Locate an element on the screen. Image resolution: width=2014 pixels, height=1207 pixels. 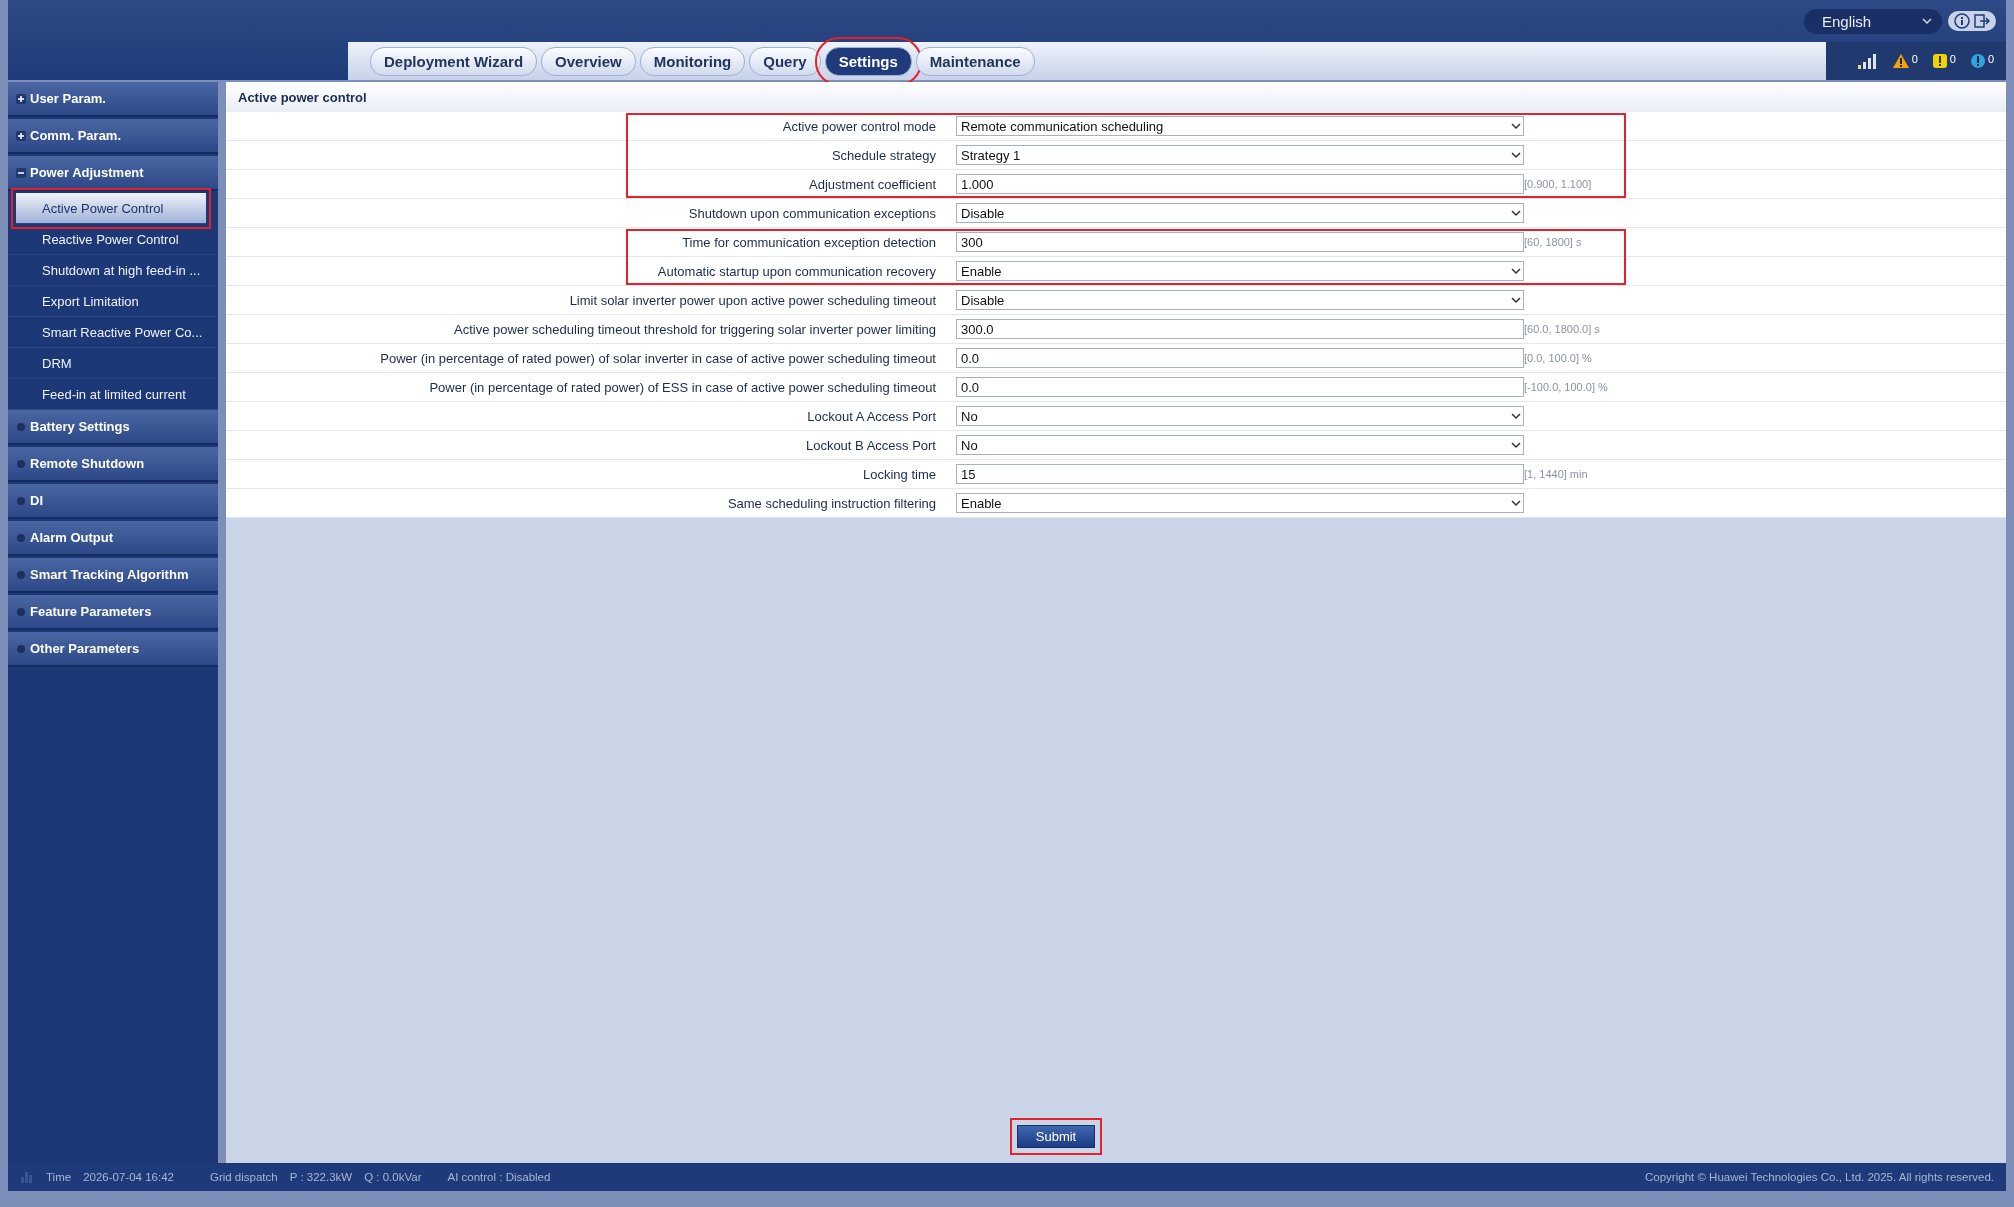
status-text: Grid dispatch is located at coordinates (243, 1177).